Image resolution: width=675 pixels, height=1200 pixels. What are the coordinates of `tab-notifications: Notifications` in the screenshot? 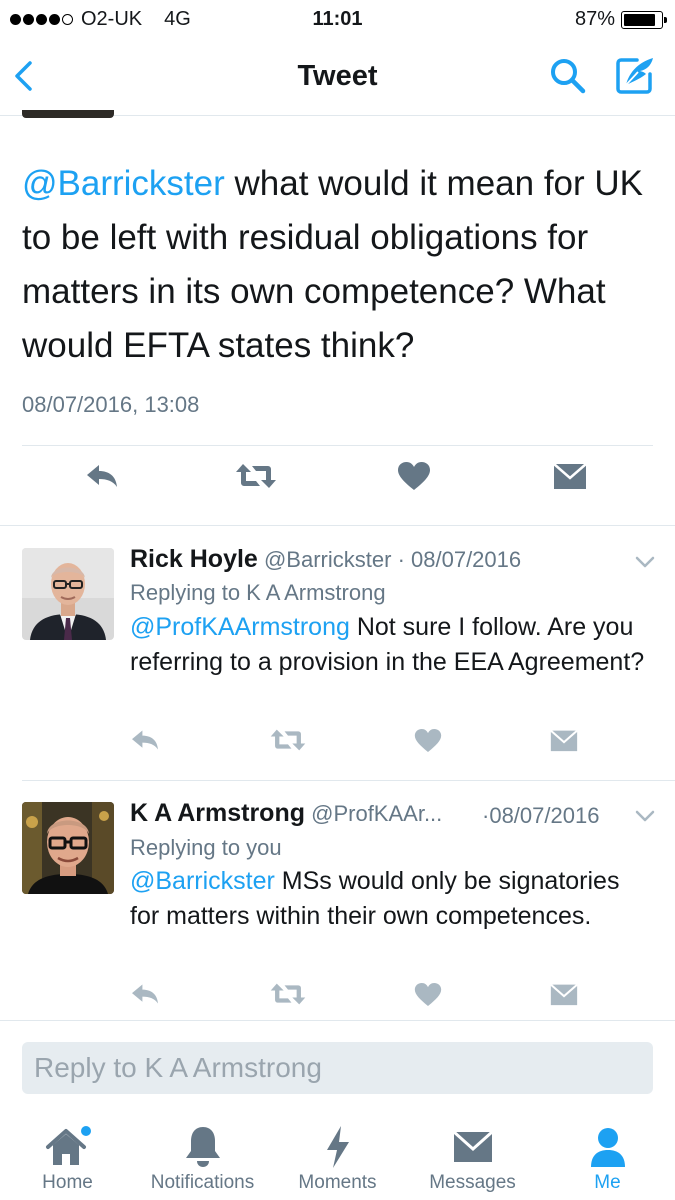 It's located at (202, 1157).